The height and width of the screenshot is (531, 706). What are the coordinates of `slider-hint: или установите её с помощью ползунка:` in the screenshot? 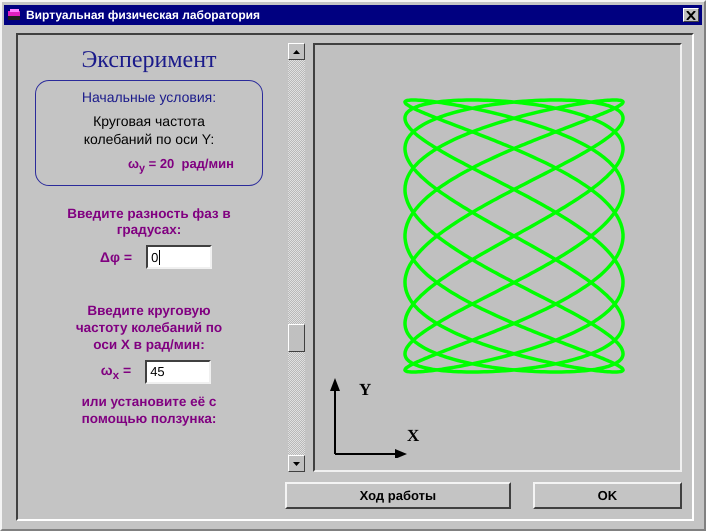 It's located at (149, 411).